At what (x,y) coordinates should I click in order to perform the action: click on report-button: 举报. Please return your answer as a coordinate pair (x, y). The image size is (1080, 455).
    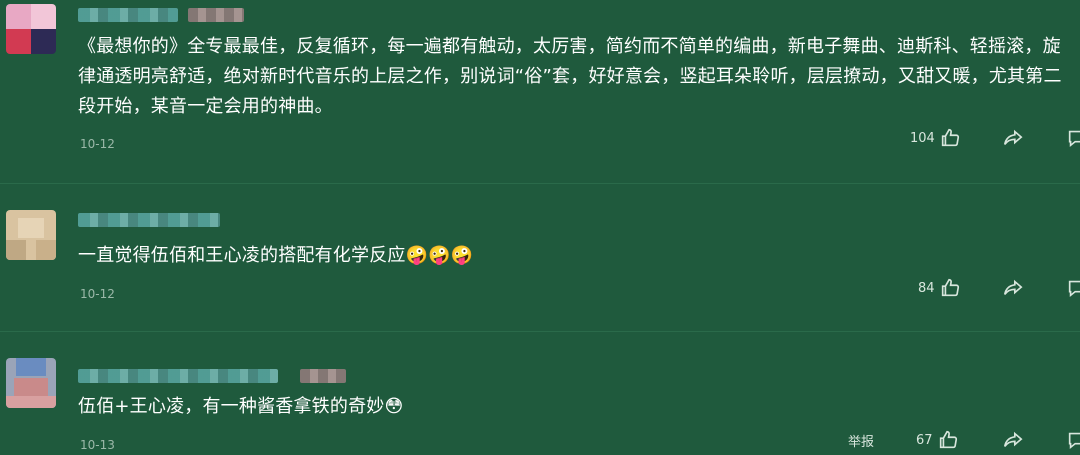
    Looking at the image, I should click on (861, 440).